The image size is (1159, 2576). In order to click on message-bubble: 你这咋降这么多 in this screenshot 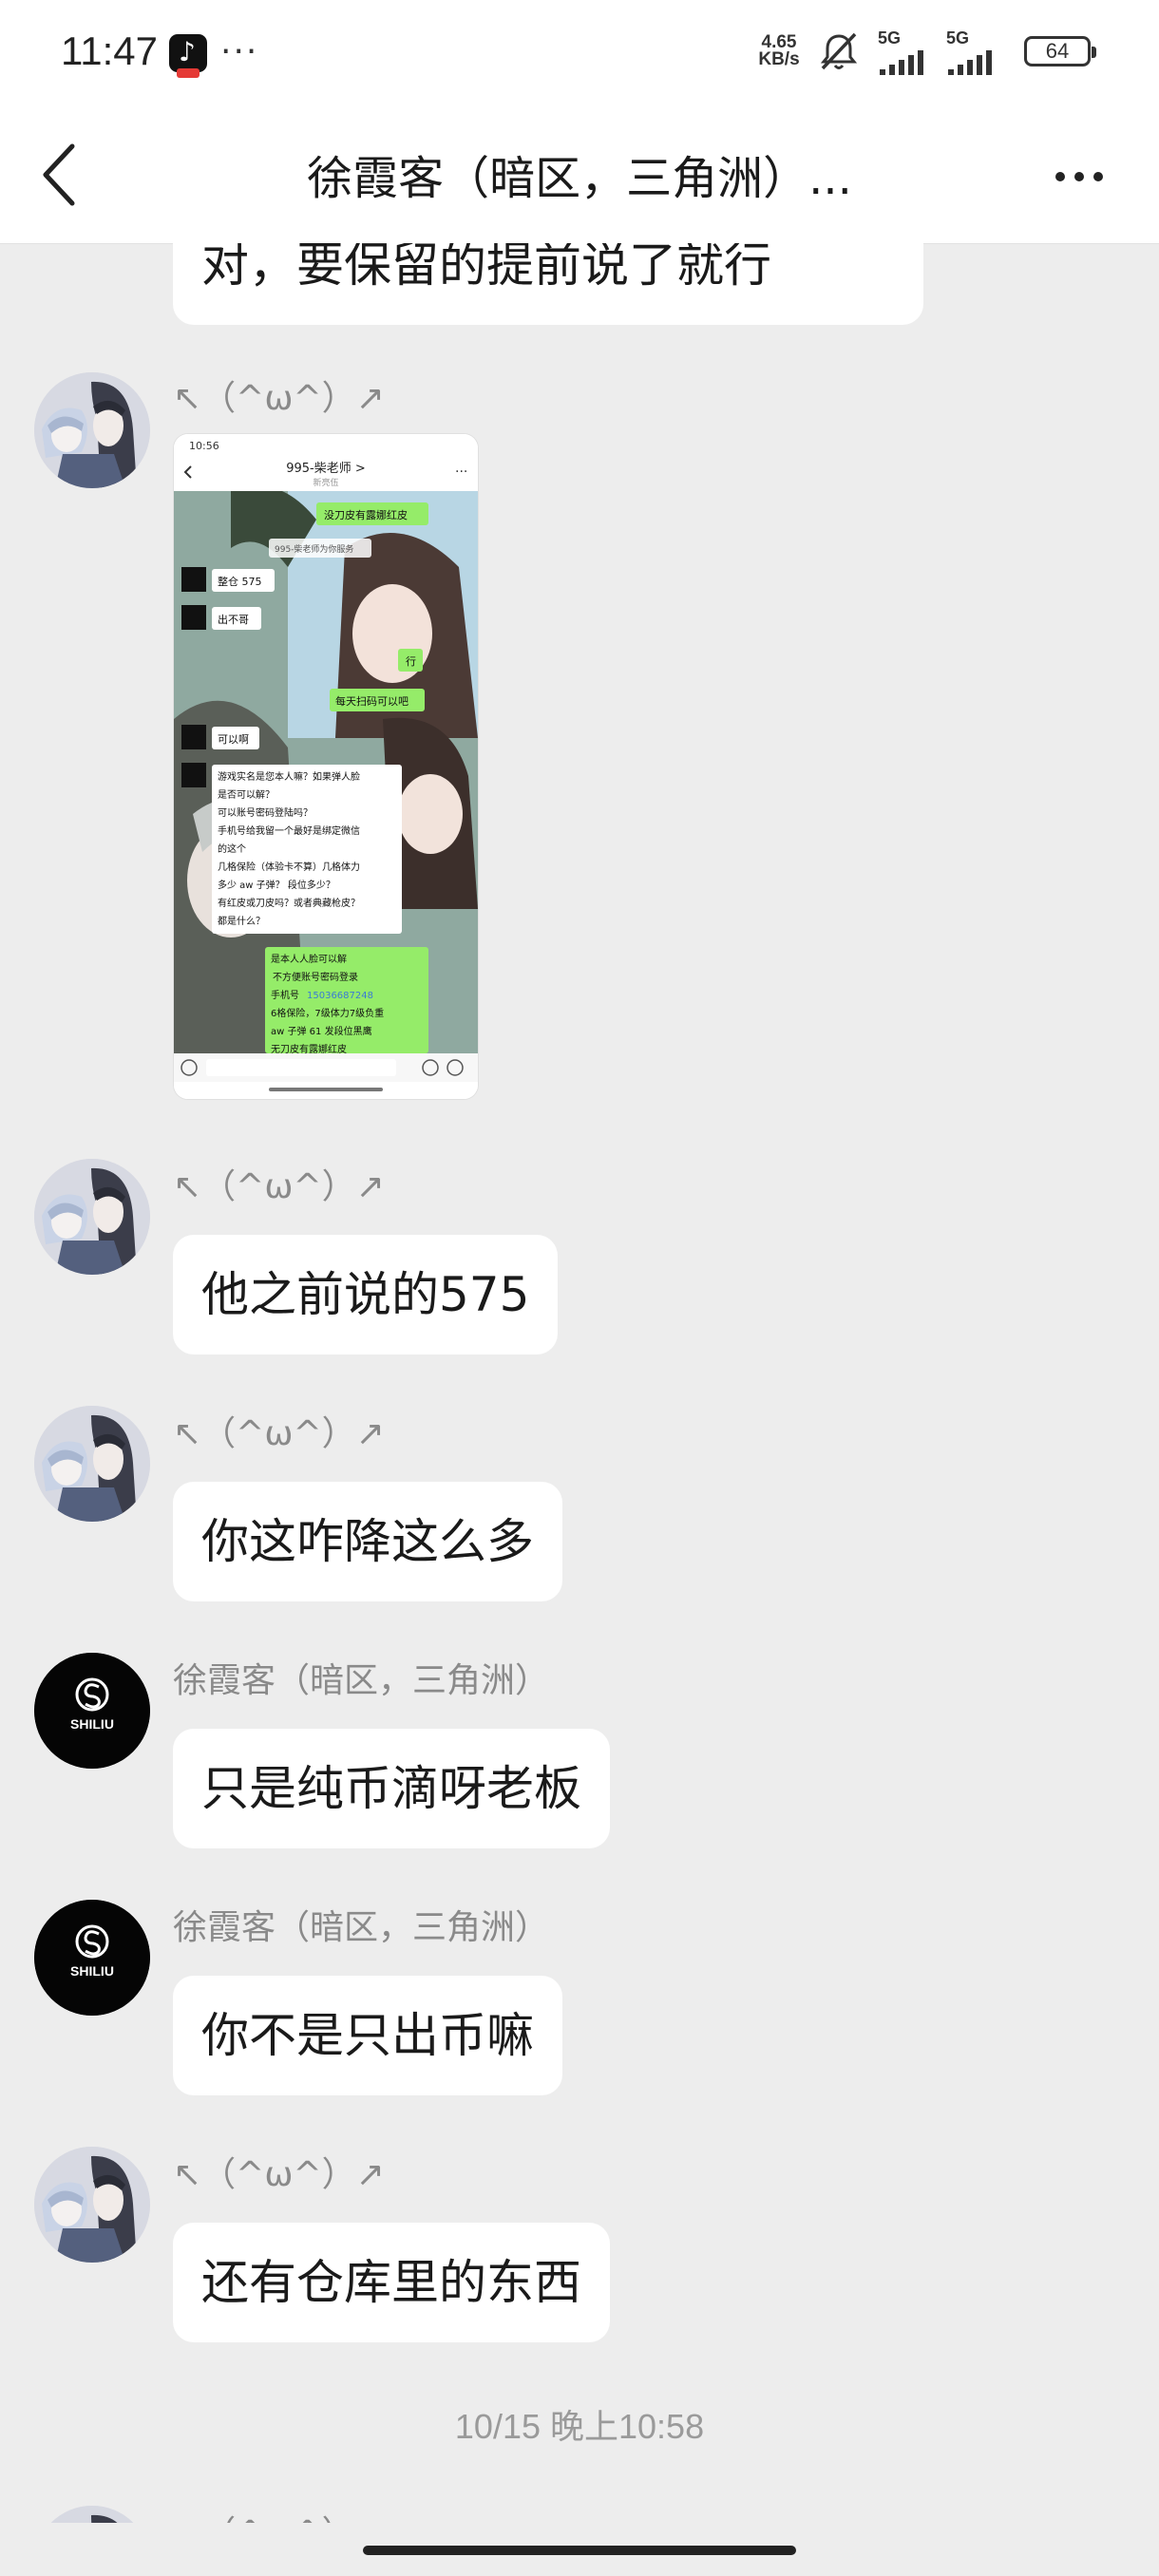, I will do `click(367, 1541)`.